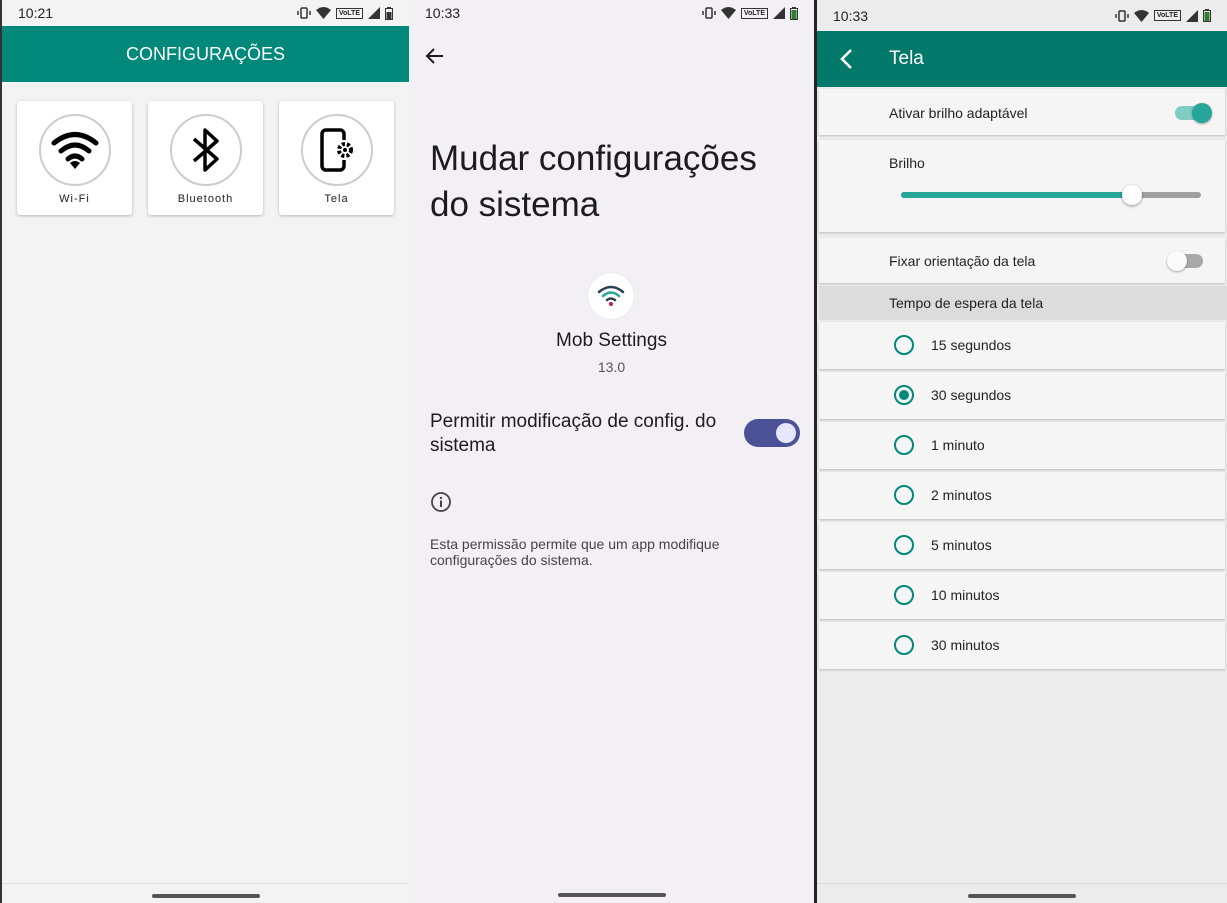 The width and height of the screenshot is (1227, 903). What do you see at coordinates (1022, 645) in the screenshot?
I see `timeout-option: 30 minutos` at bounding box center [1022, 645].